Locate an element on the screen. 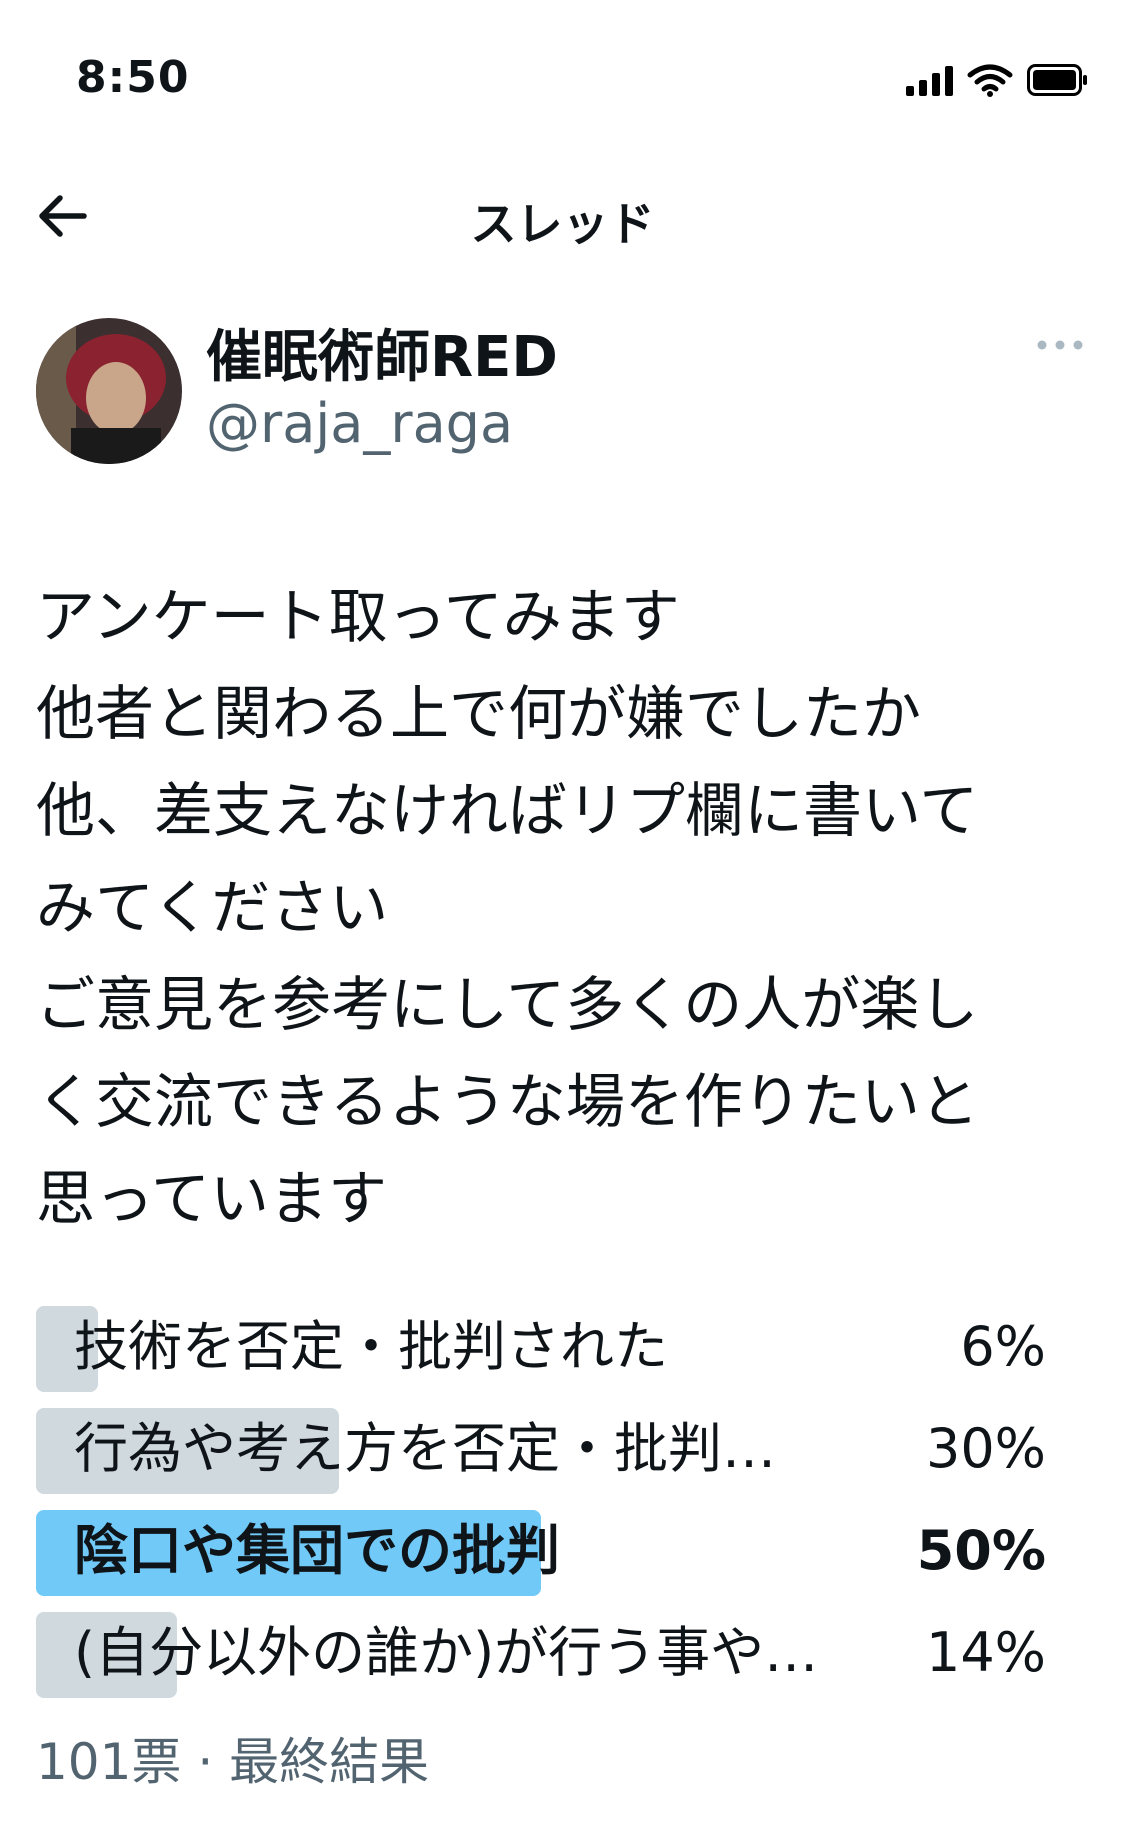  poll-option-percent: 6% is located at coordinates (1003, 1346).